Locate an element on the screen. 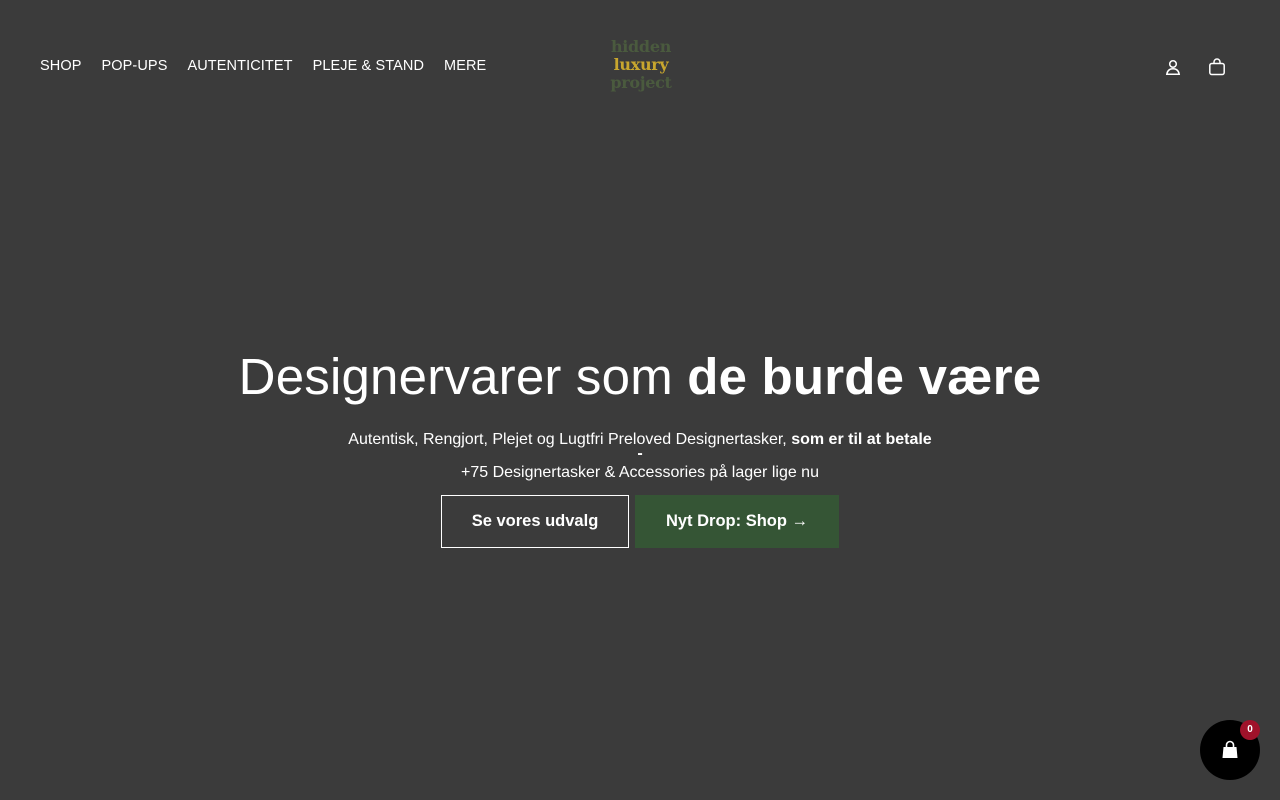  hero-subtitle-bold: som er til at betale is located at coordinates (861, 439).